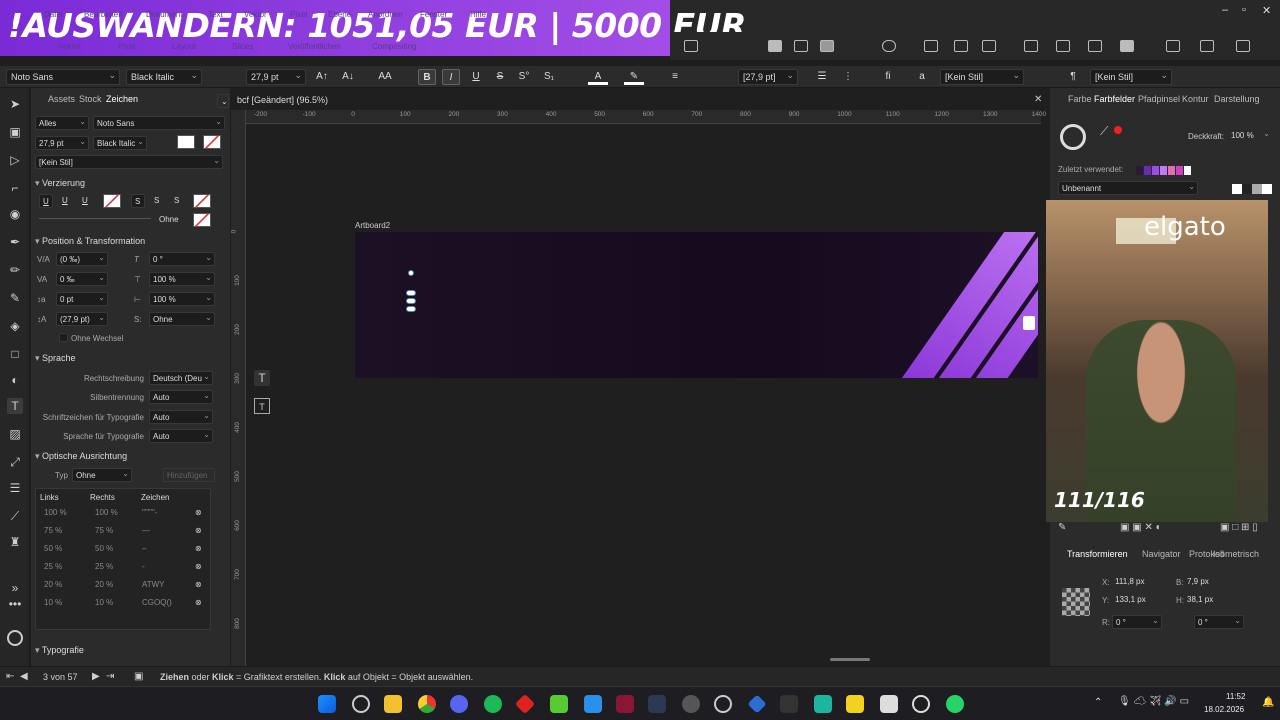 The height and width of the screenshot is (720, 1280). I want to click on eyedropper-tool-icon: ⟋, so click(15, 516).